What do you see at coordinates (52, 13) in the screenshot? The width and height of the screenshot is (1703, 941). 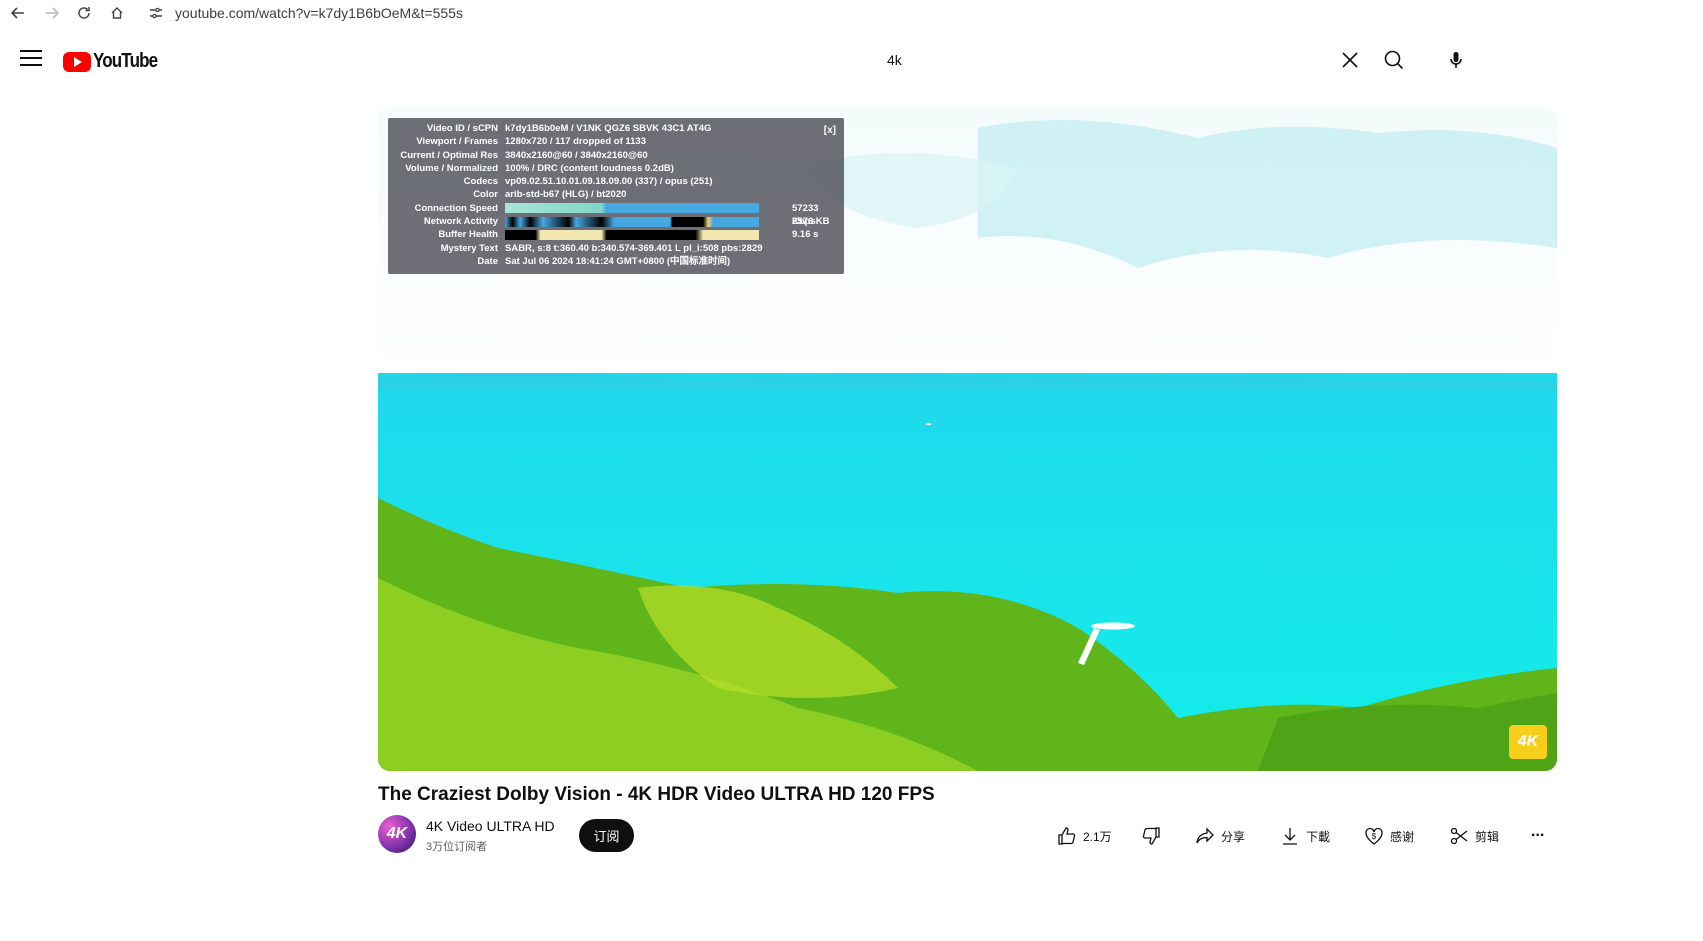 I see `forward-icon` at bounding box center [52, 13].